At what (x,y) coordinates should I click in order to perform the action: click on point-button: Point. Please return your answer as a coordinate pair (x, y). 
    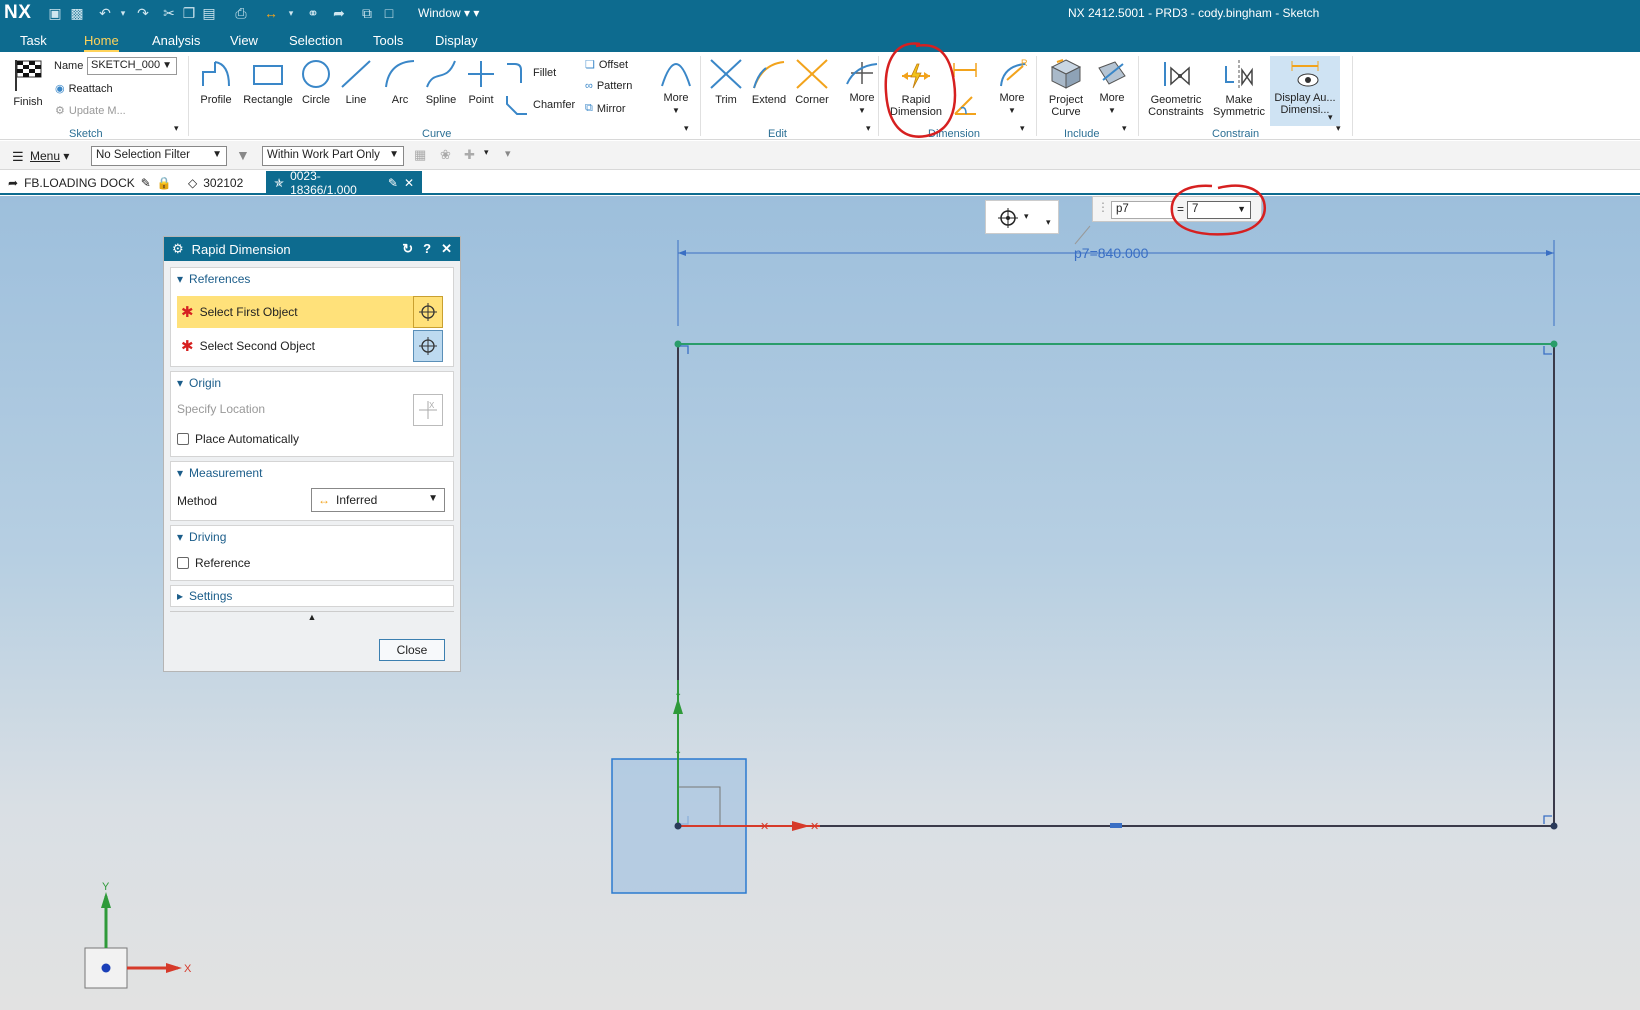
    Looking at the image, I should click on (481, 82).